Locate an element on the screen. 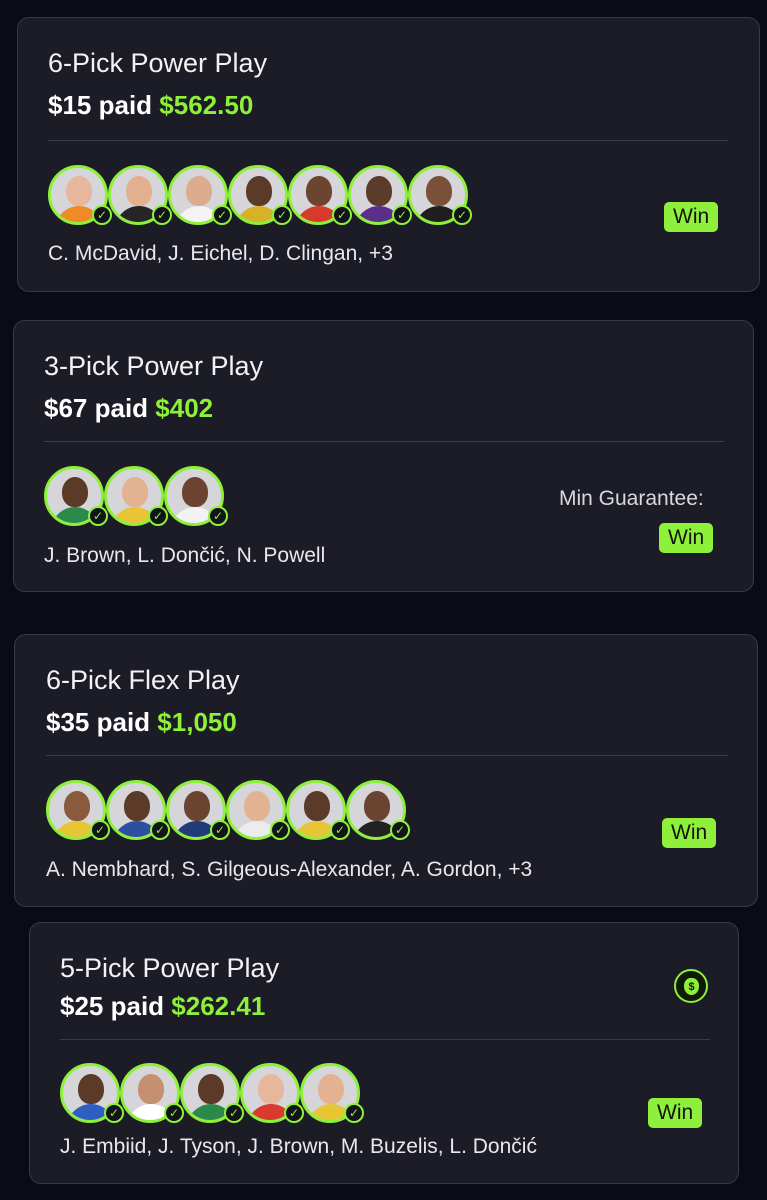 The height and width of the screenshot is (1200, 767). player-avatars: ✓ ✓ ✓ ✓ ✓ ✓ ✓ is located at coordinates (260, 197).